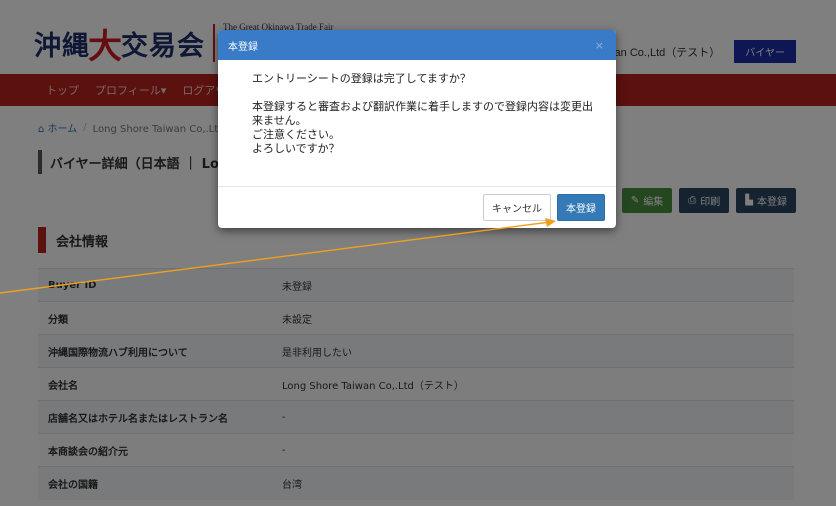 The width and height of the screenshot is (836, 506). What do you see at coordinates (422, 106) in the screenshot?
I see `dialog-message-line: 本登録すると審査および翻訳作業に着手しますので登録内容は変更出` at bounding box center [422, 106].